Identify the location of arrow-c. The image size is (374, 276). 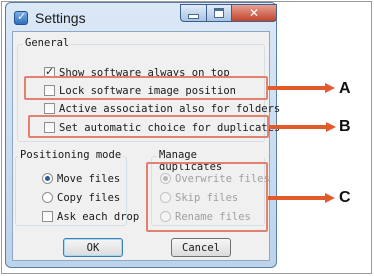
(297, 198).